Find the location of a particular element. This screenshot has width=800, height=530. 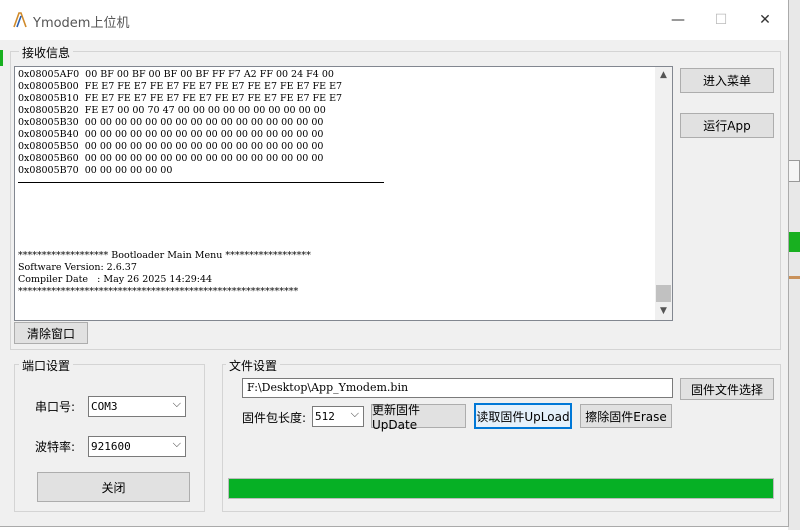

progress-bar is located at coordinates (501, 488).